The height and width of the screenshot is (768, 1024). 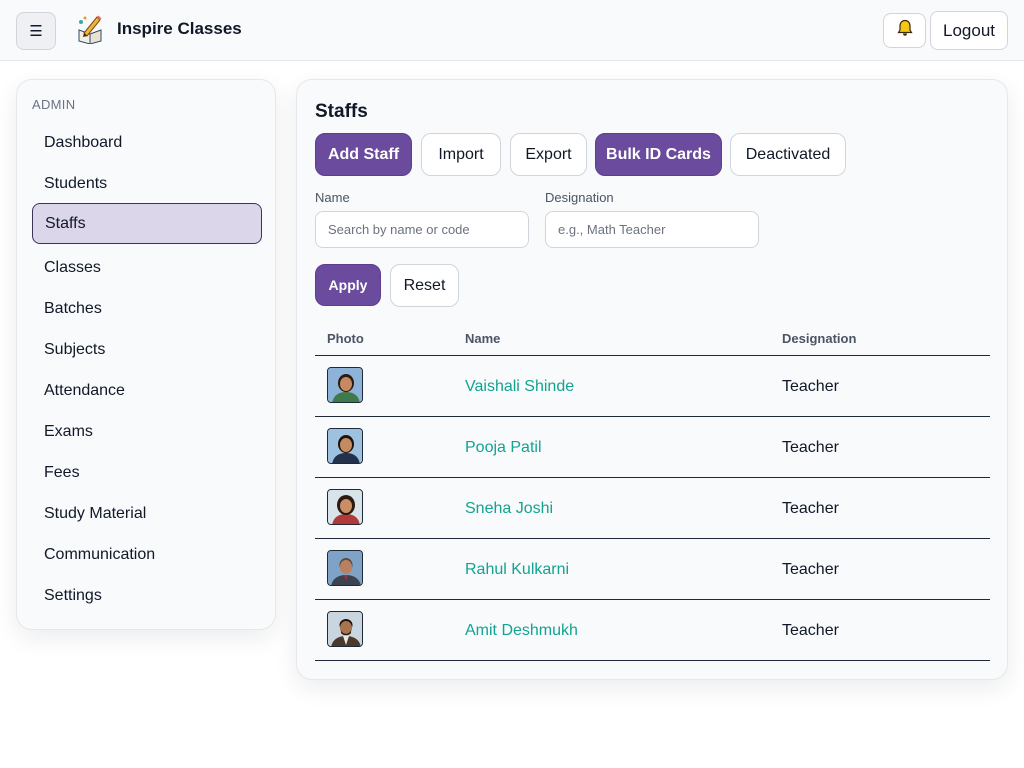 What do you see at coordinates (652, 569) in the screenshot?
I see `table-row: Rahul Kulkarni Teacher` at bounding box center [652, 569].